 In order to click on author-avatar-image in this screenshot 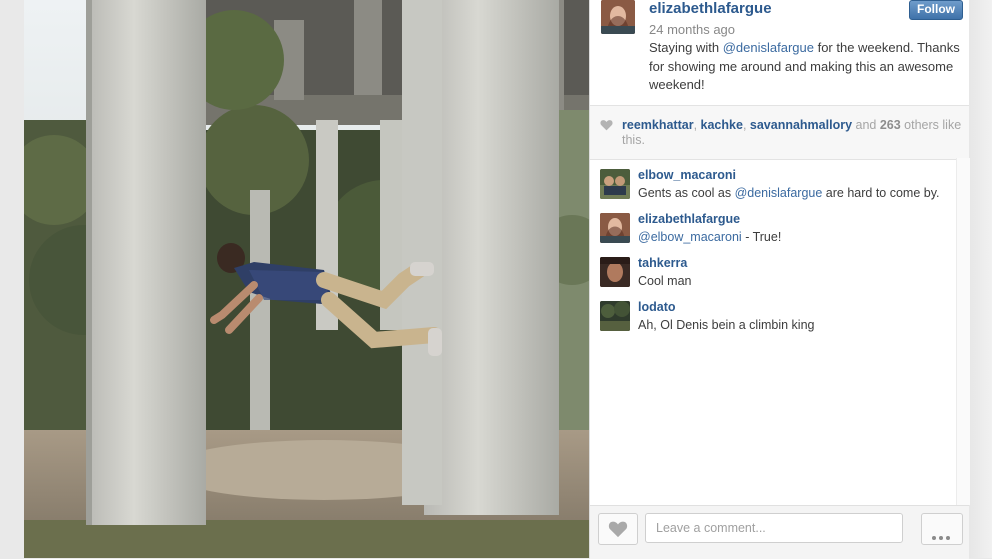, I will do `click(618, 17)`.